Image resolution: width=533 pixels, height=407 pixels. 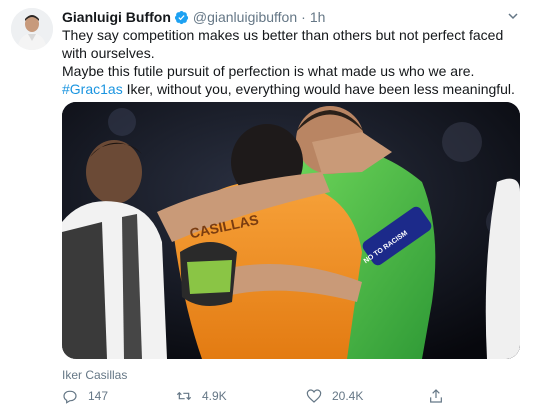 I want to click on avatar-image, so click(x=32, y=29).